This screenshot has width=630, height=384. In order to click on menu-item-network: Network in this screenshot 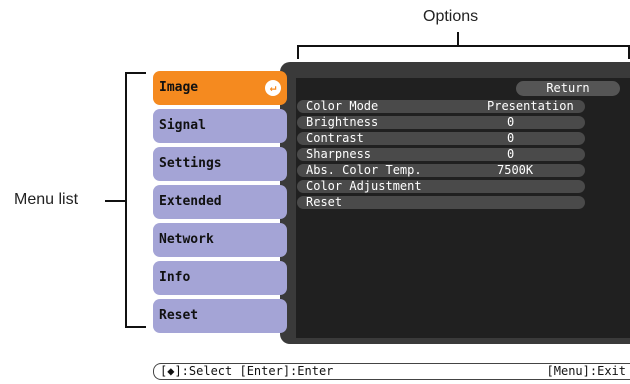, I will do `click(220, 240)`.